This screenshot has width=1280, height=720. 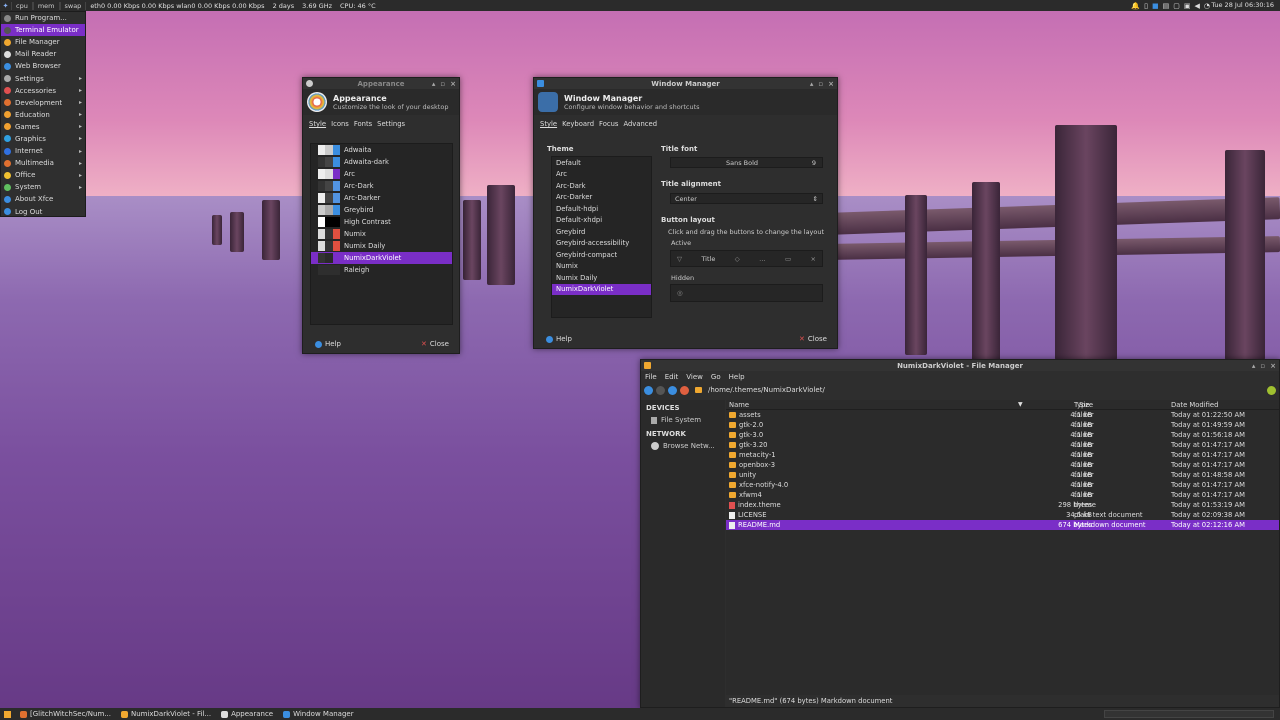 What do you see at coordinates (381, 186) in the screenshot?
I see `theme-list-item: Arc-Dark` at bounding box center [381, 186].